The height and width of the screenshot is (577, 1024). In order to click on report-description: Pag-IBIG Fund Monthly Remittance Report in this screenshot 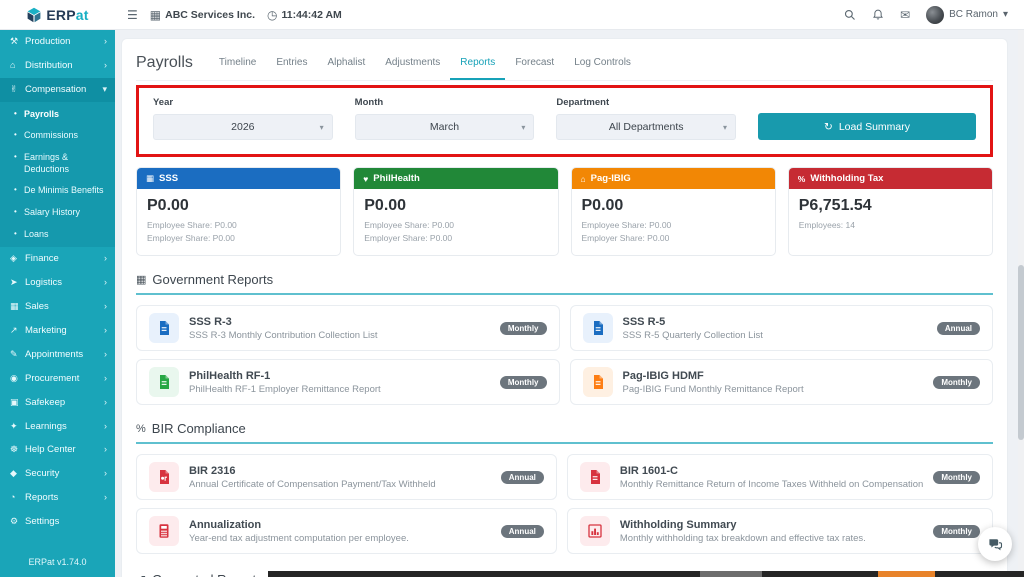, I will do `click(713, 389)`.